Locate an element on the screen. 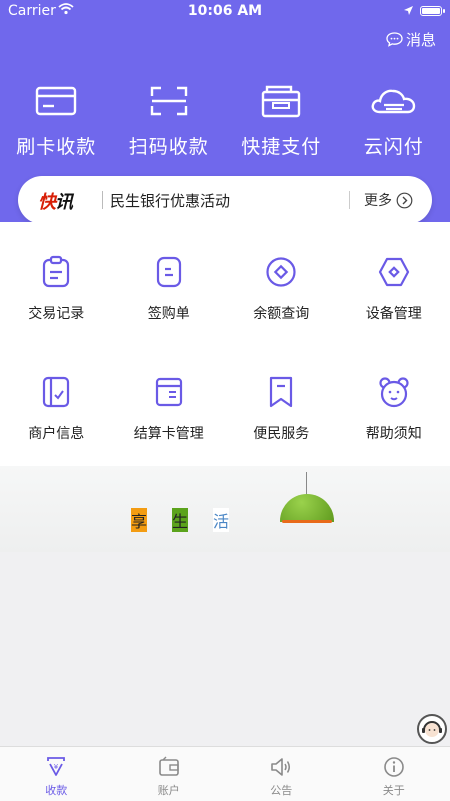  grid-label: 结算卡管理 is located at coordinates (169, 433).